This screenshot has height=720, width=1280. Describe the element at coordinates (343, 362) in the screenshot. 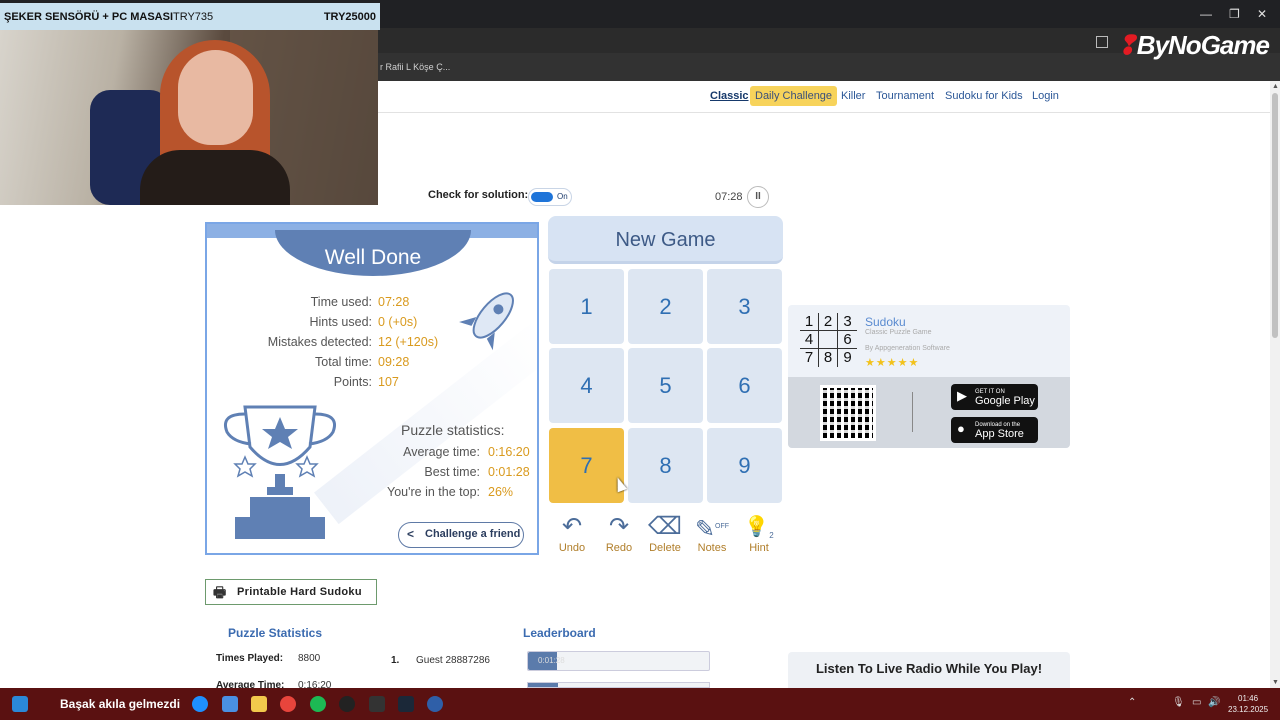

I see `total-time-label: Total time:` at that location.